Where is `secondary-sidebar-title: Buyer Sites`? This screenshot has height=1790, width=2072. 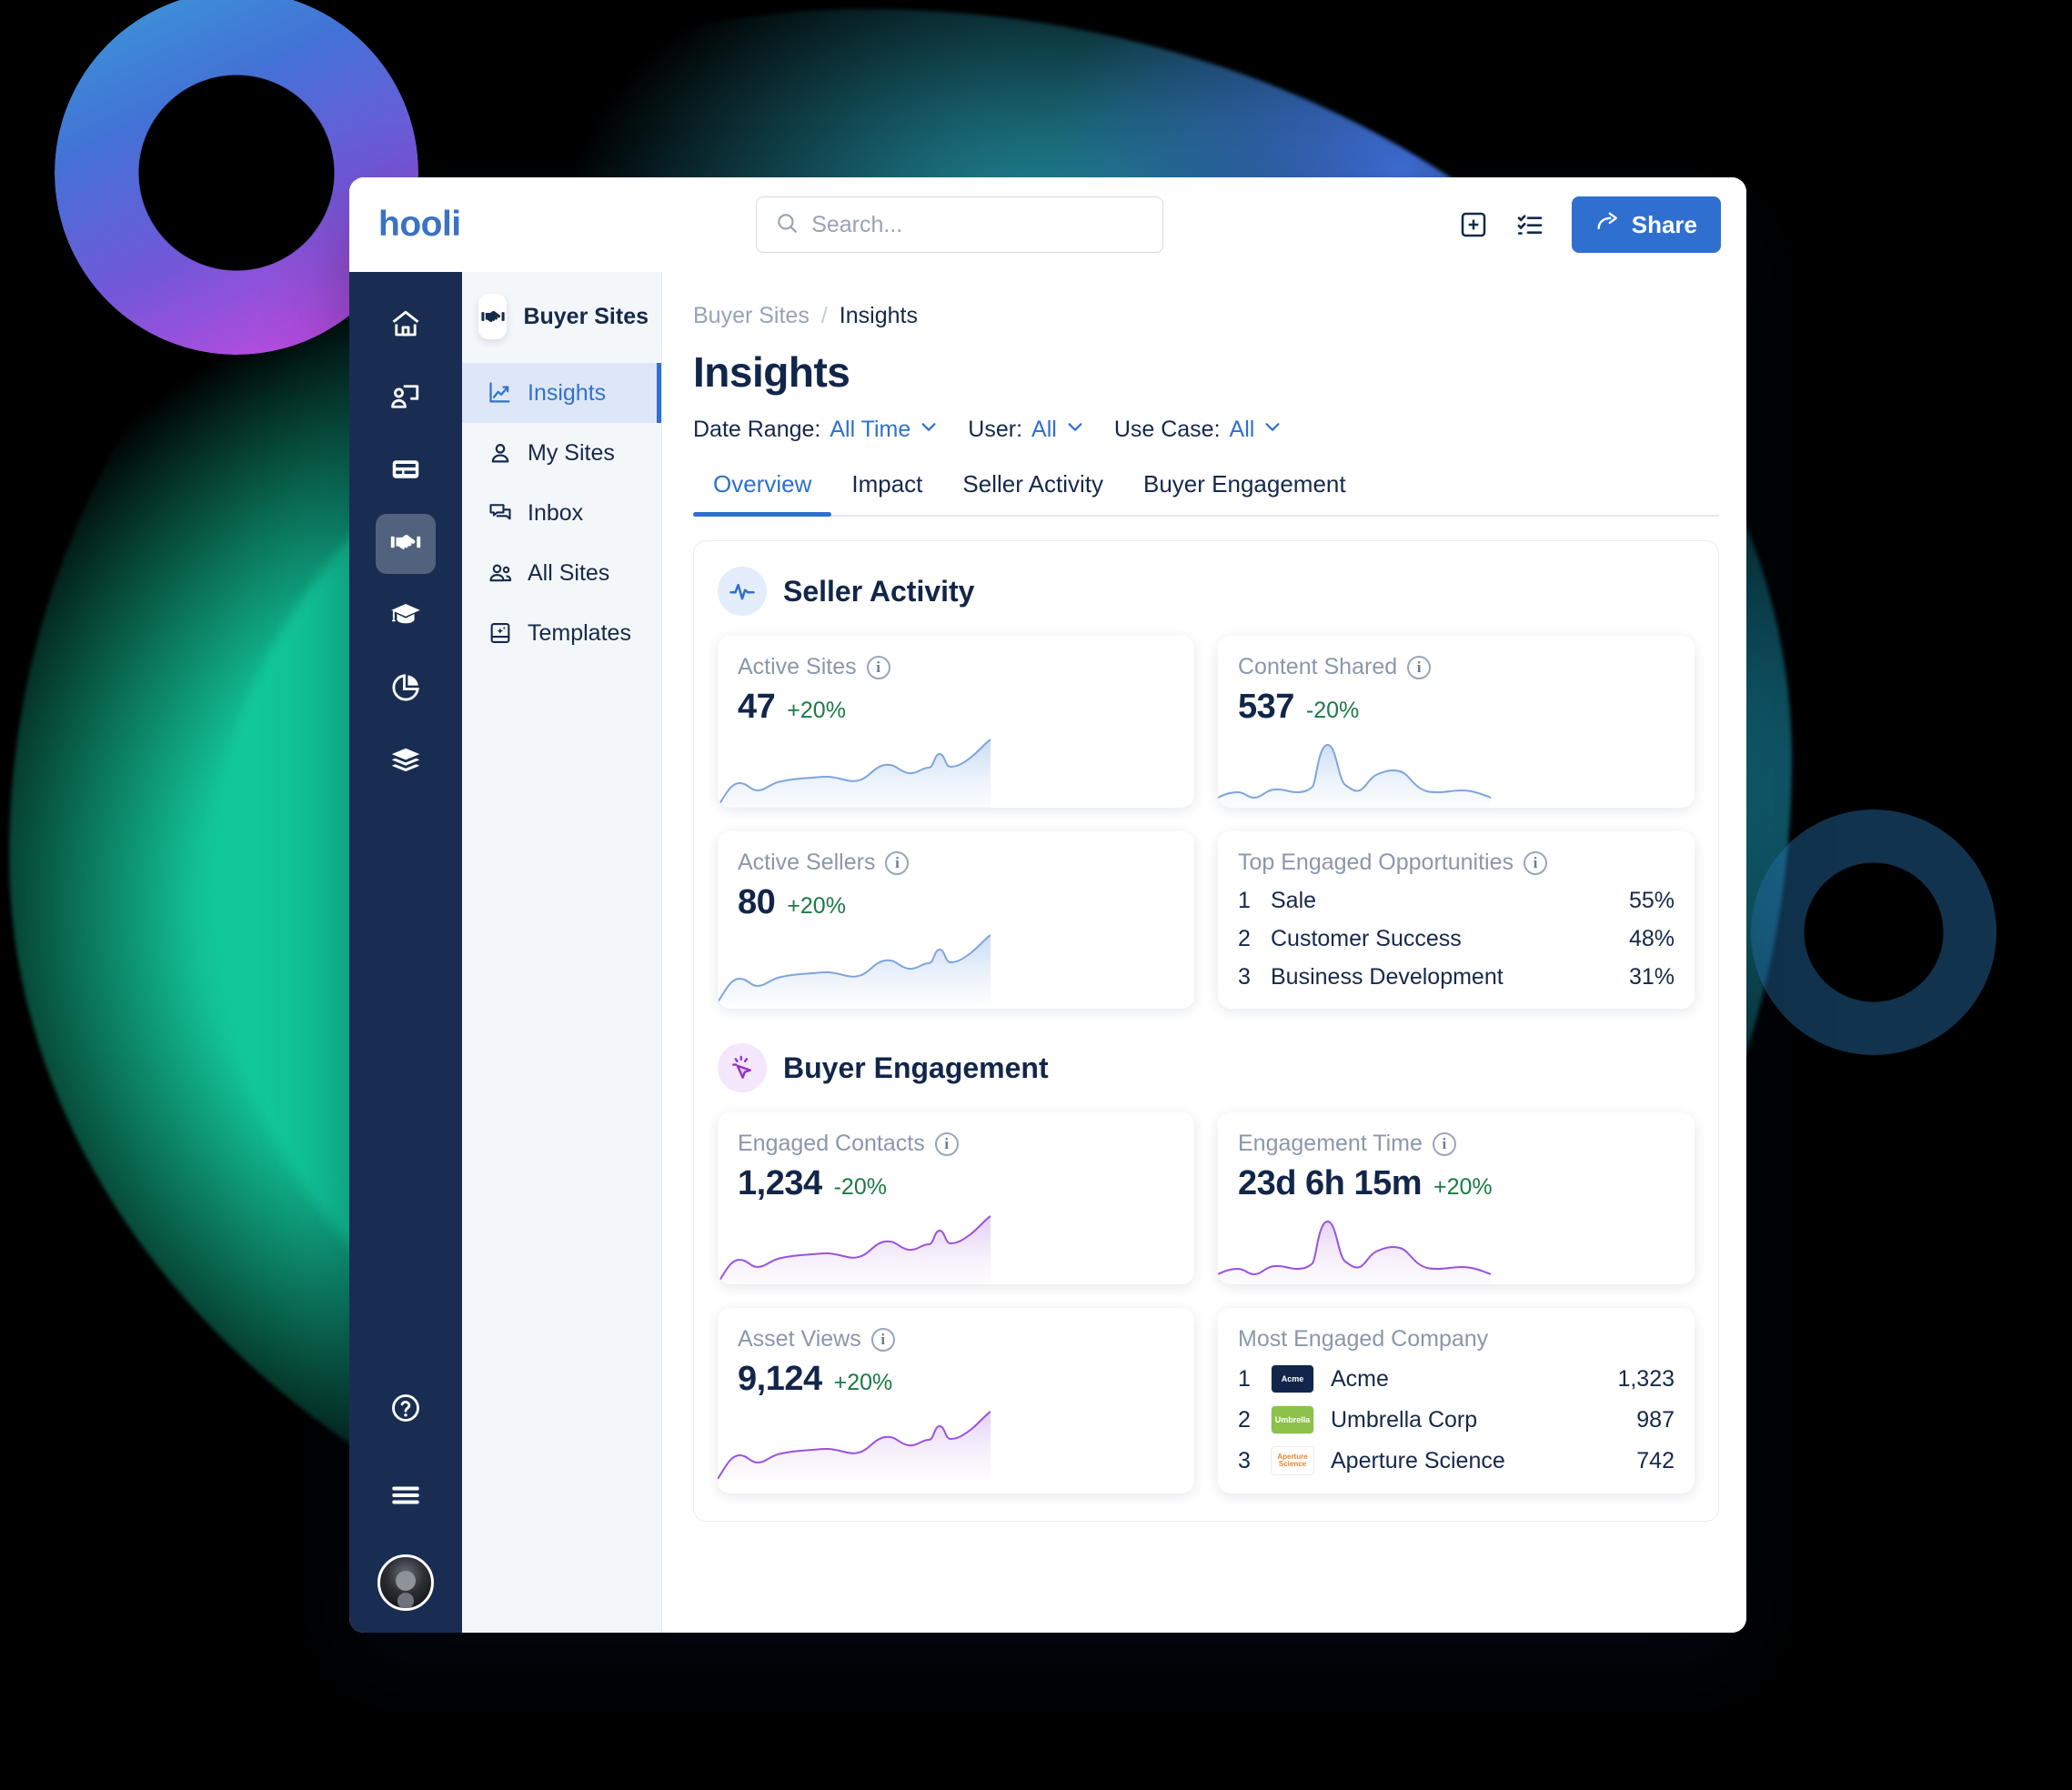
secondary-sidebar-title: Buyer Sites is located at coordinates (586, 316).